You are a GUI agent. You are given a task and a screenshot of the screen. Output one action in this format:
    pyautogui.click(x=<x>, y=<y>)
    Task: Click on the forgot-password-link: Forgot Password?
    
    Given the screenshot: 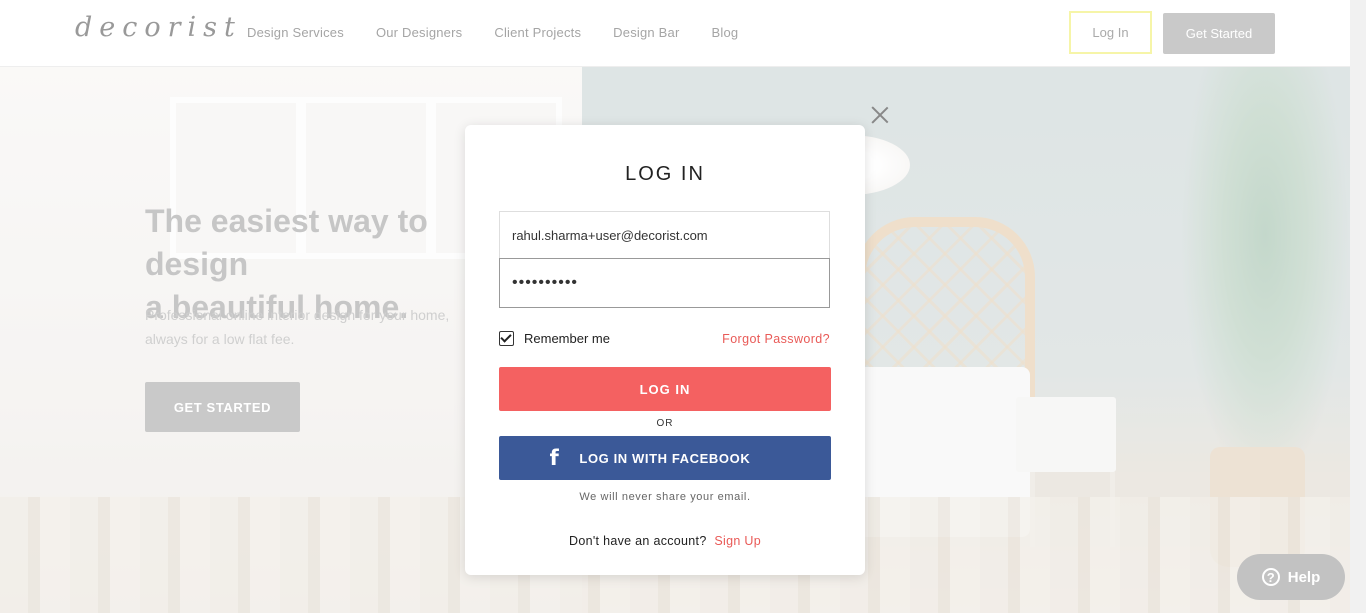 What is the action you would take?
    pyautogui.click(x=776, y=339)
    